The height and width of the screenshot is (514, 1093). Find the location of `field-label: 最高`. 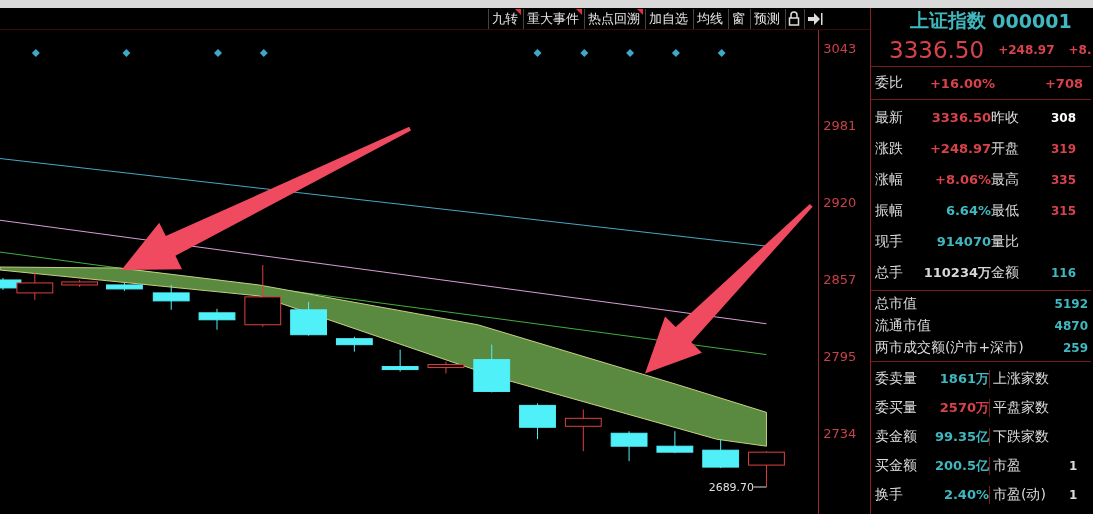

field-label: 最高 is located at coordinates (1005, 179).